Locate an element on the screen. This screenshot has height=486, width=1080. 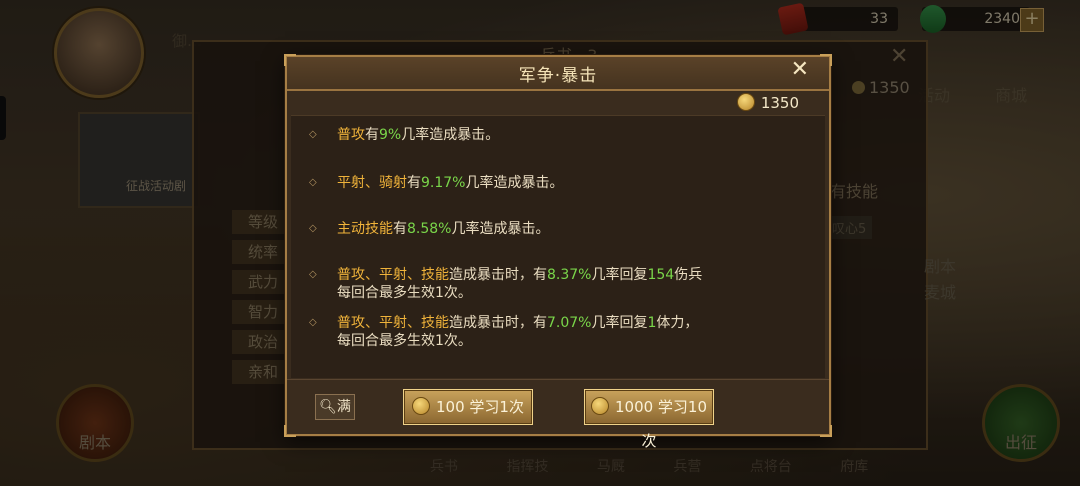
max-level-button: 🔍︎满 is located at coordinates (335, 407).